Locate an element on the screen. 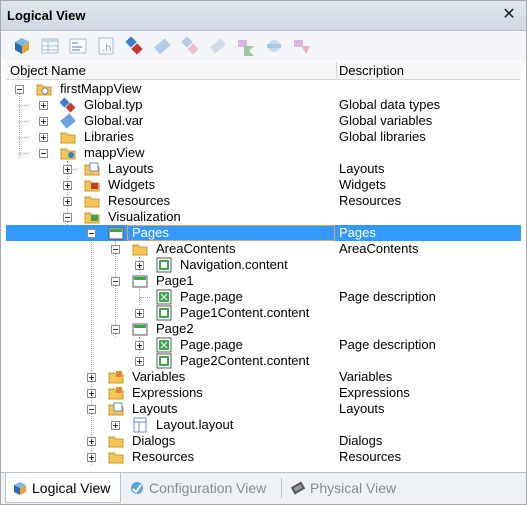 This screenshot has width=527, height=505. network-edit-icon is located at coordinates (190, 46).